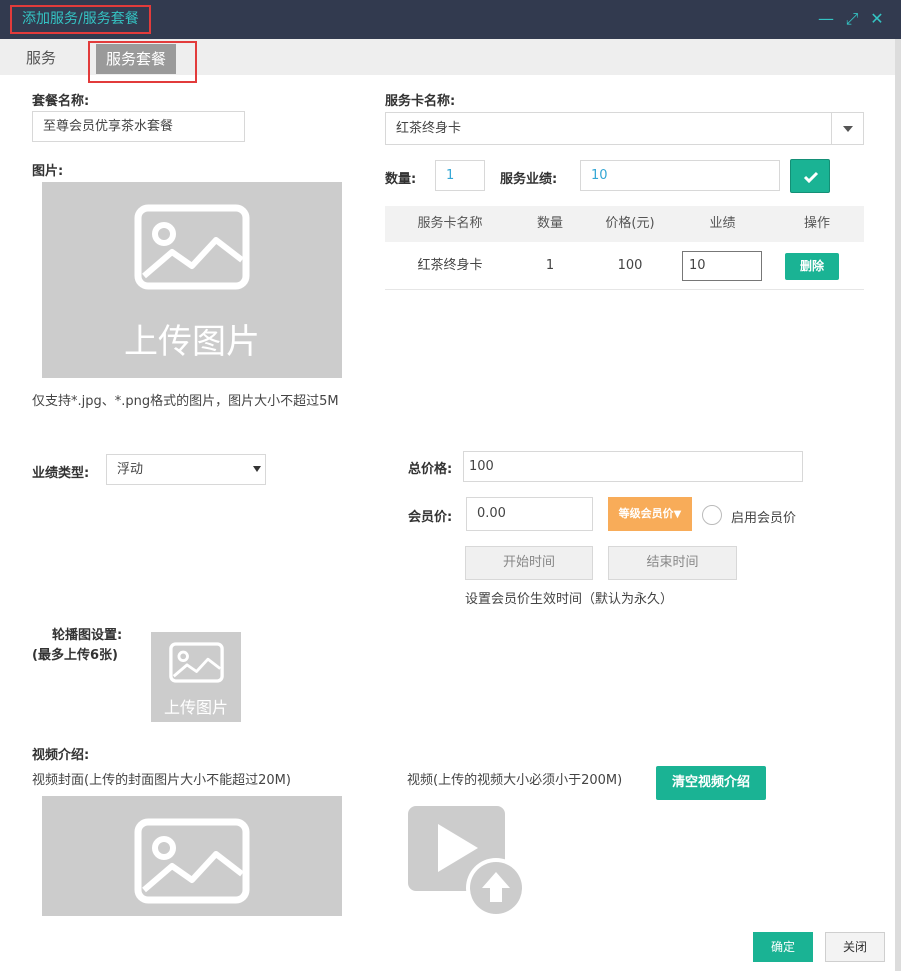 The height and width of the screenshot is (971, 901). Describe the element at coordinates (549, 223) in the screenshot. I see `header-quantity: 数量` at that location.